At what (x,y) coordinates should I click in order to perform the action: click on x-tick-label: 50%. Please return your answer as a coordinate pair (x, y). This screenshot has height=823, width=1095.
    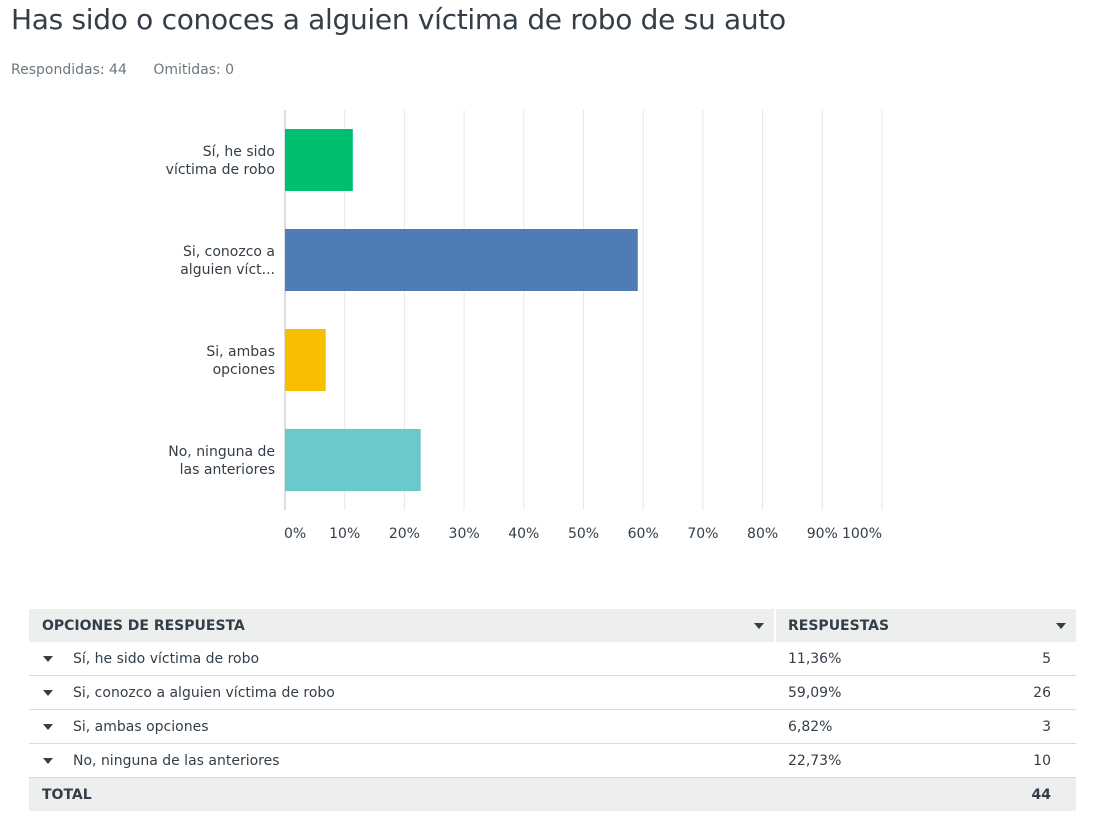
    Looking at the image, I should click on (583, 534).